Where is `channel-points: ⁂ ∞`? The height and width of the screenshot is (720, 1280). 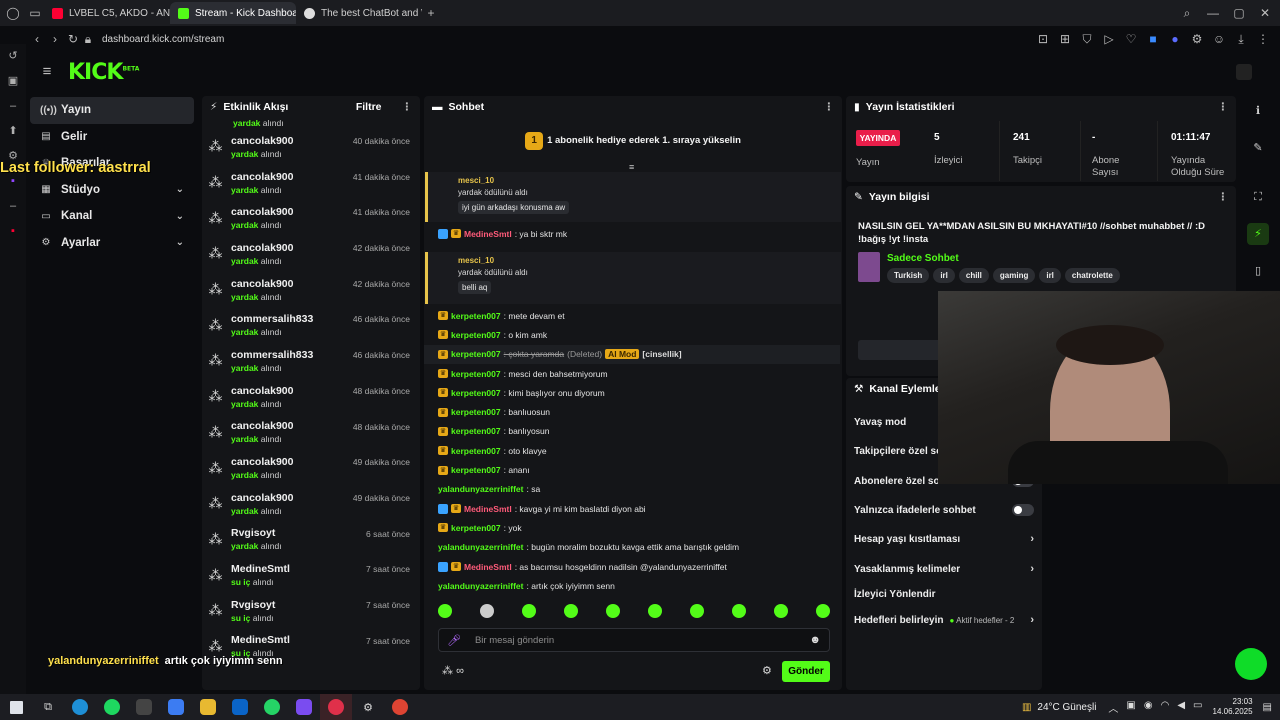
channel-points: ⁂ ∞ is located at coordinates (453, 670).